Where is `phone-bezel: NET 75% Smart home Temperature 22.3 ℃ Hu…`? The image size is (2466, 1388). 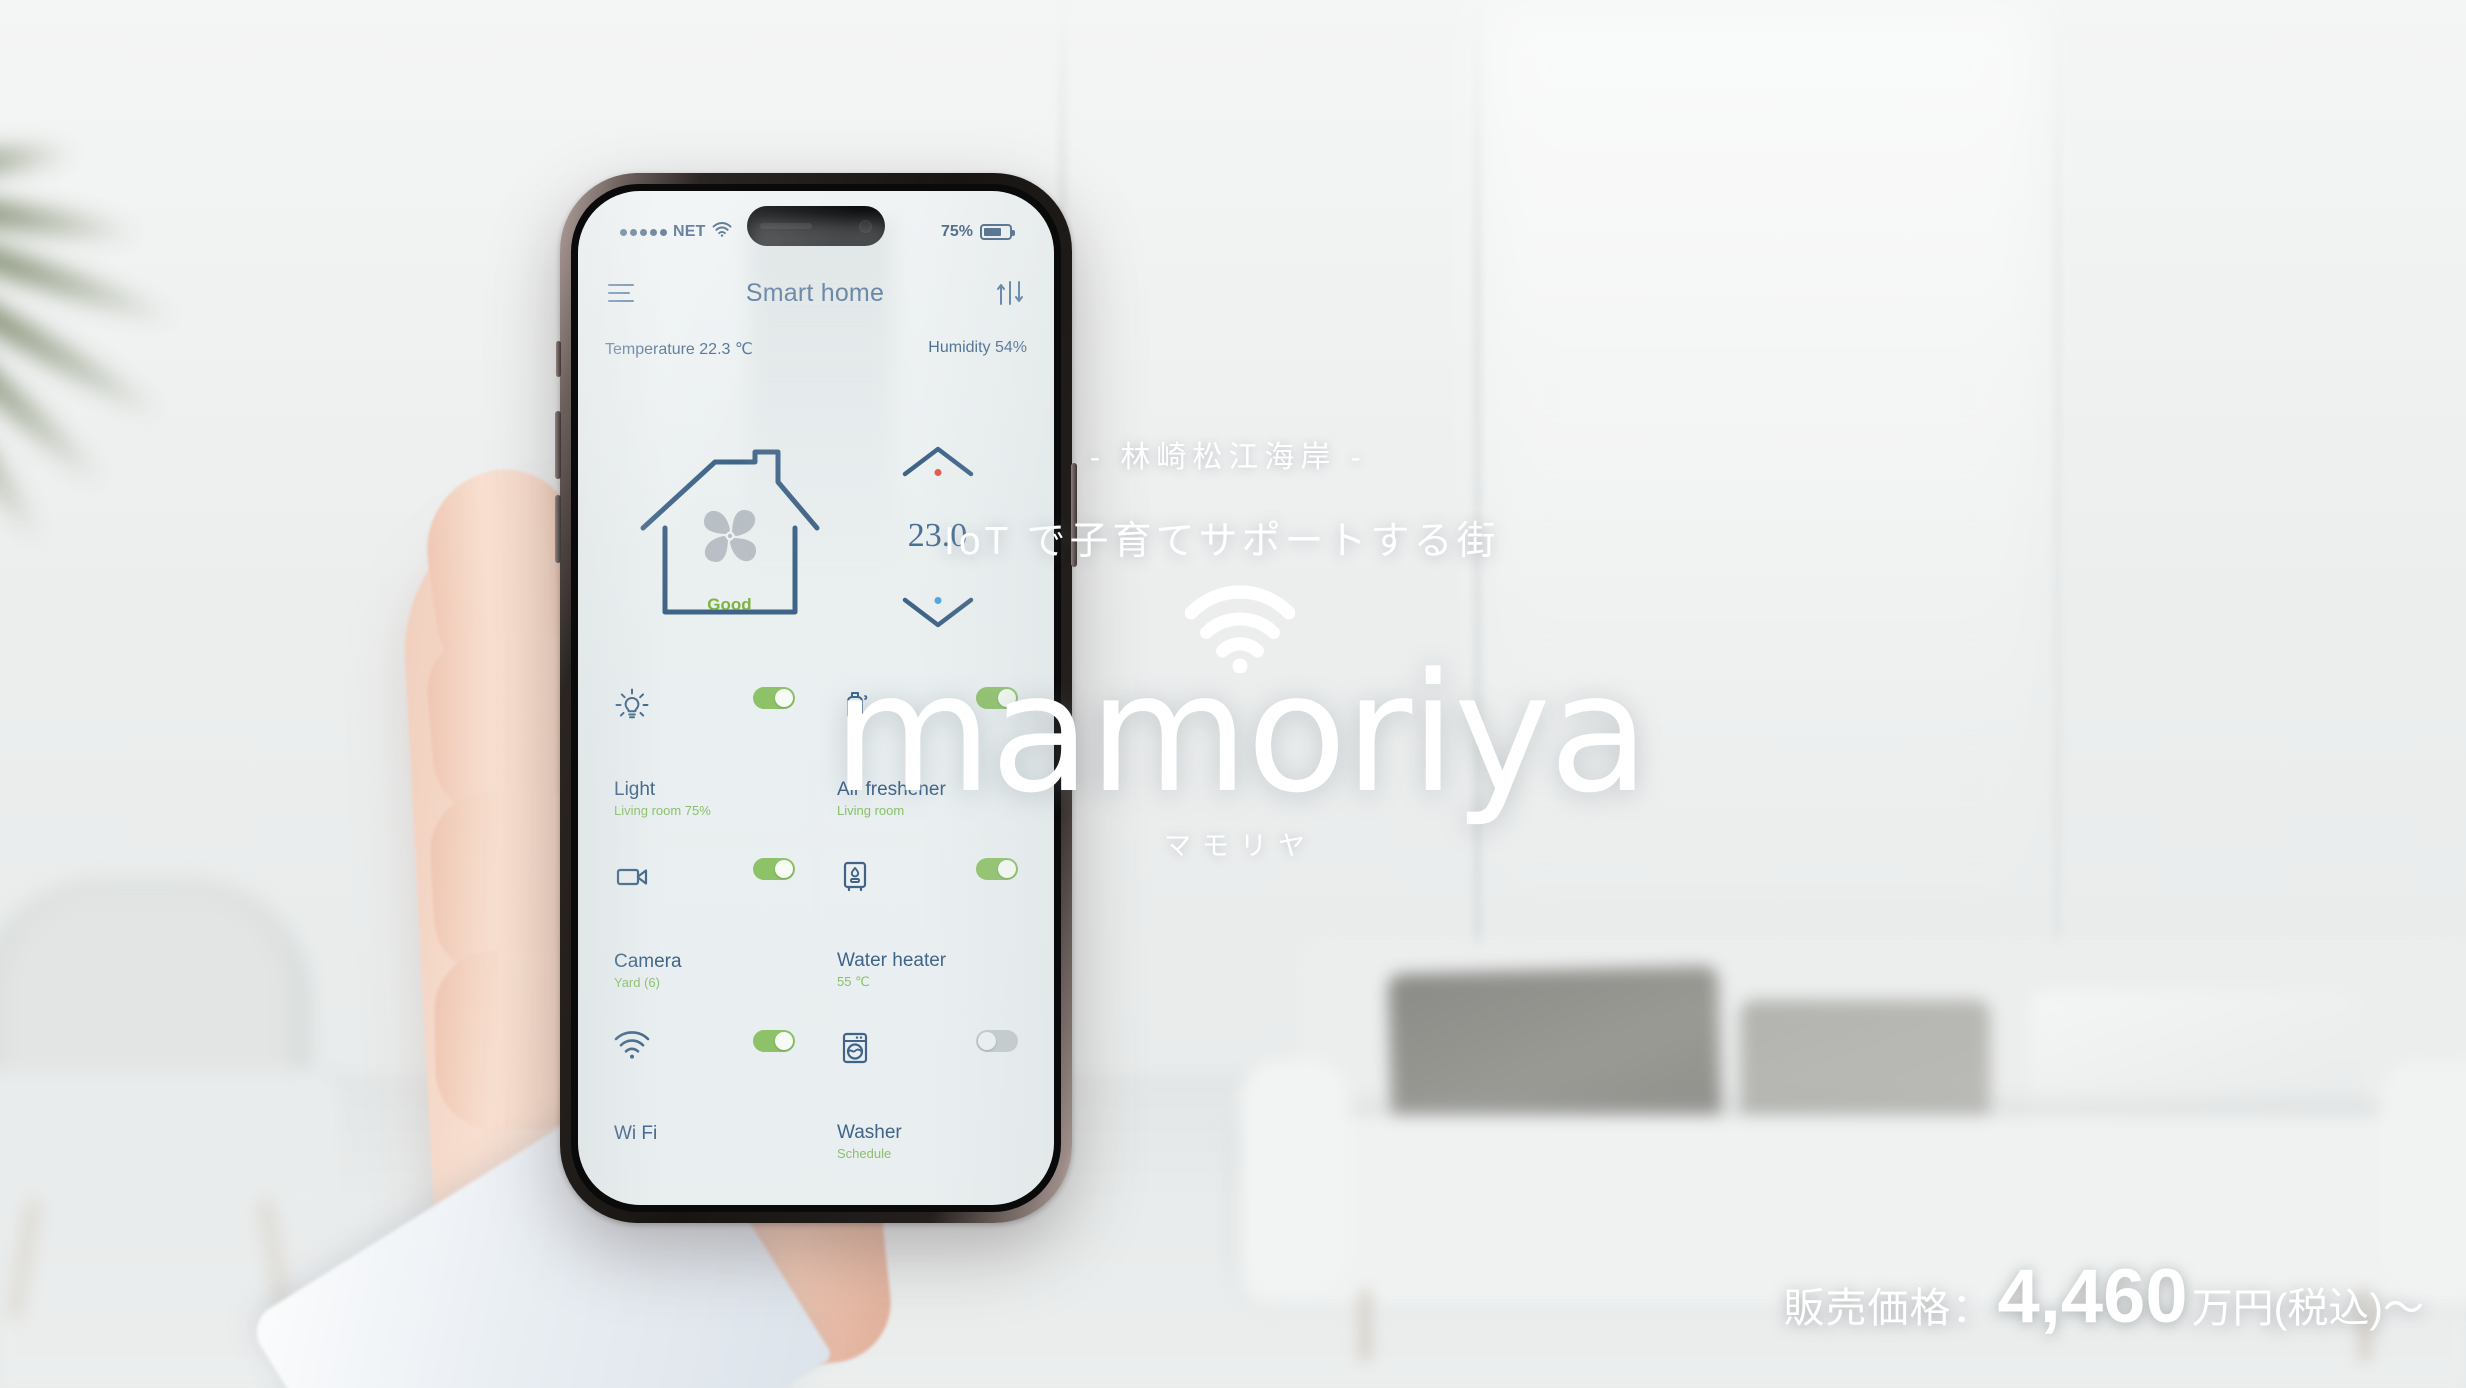 phone-bezel: NET 75% Smart home Temperature 22.3 ℃ Hu… is located at coordinates (816, 698).